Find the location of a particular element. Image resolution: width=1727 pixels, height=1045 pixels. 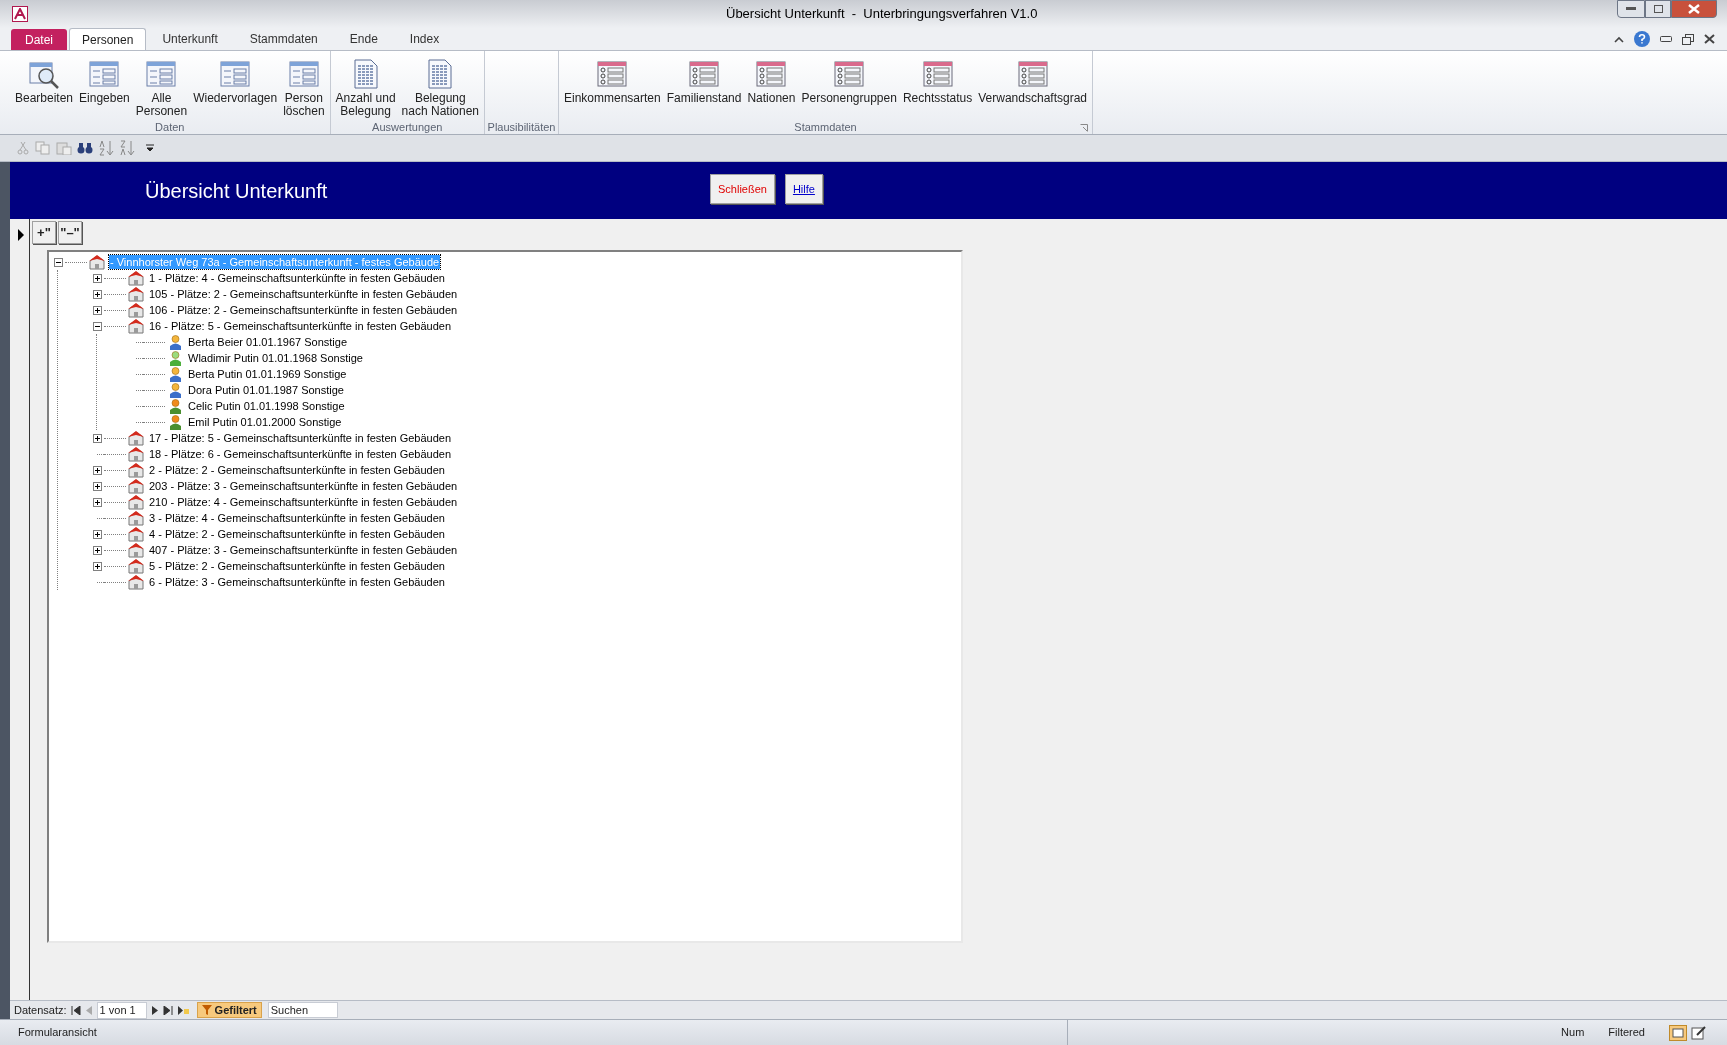

chevron-up-icon is located at coordinates (1619, 39).